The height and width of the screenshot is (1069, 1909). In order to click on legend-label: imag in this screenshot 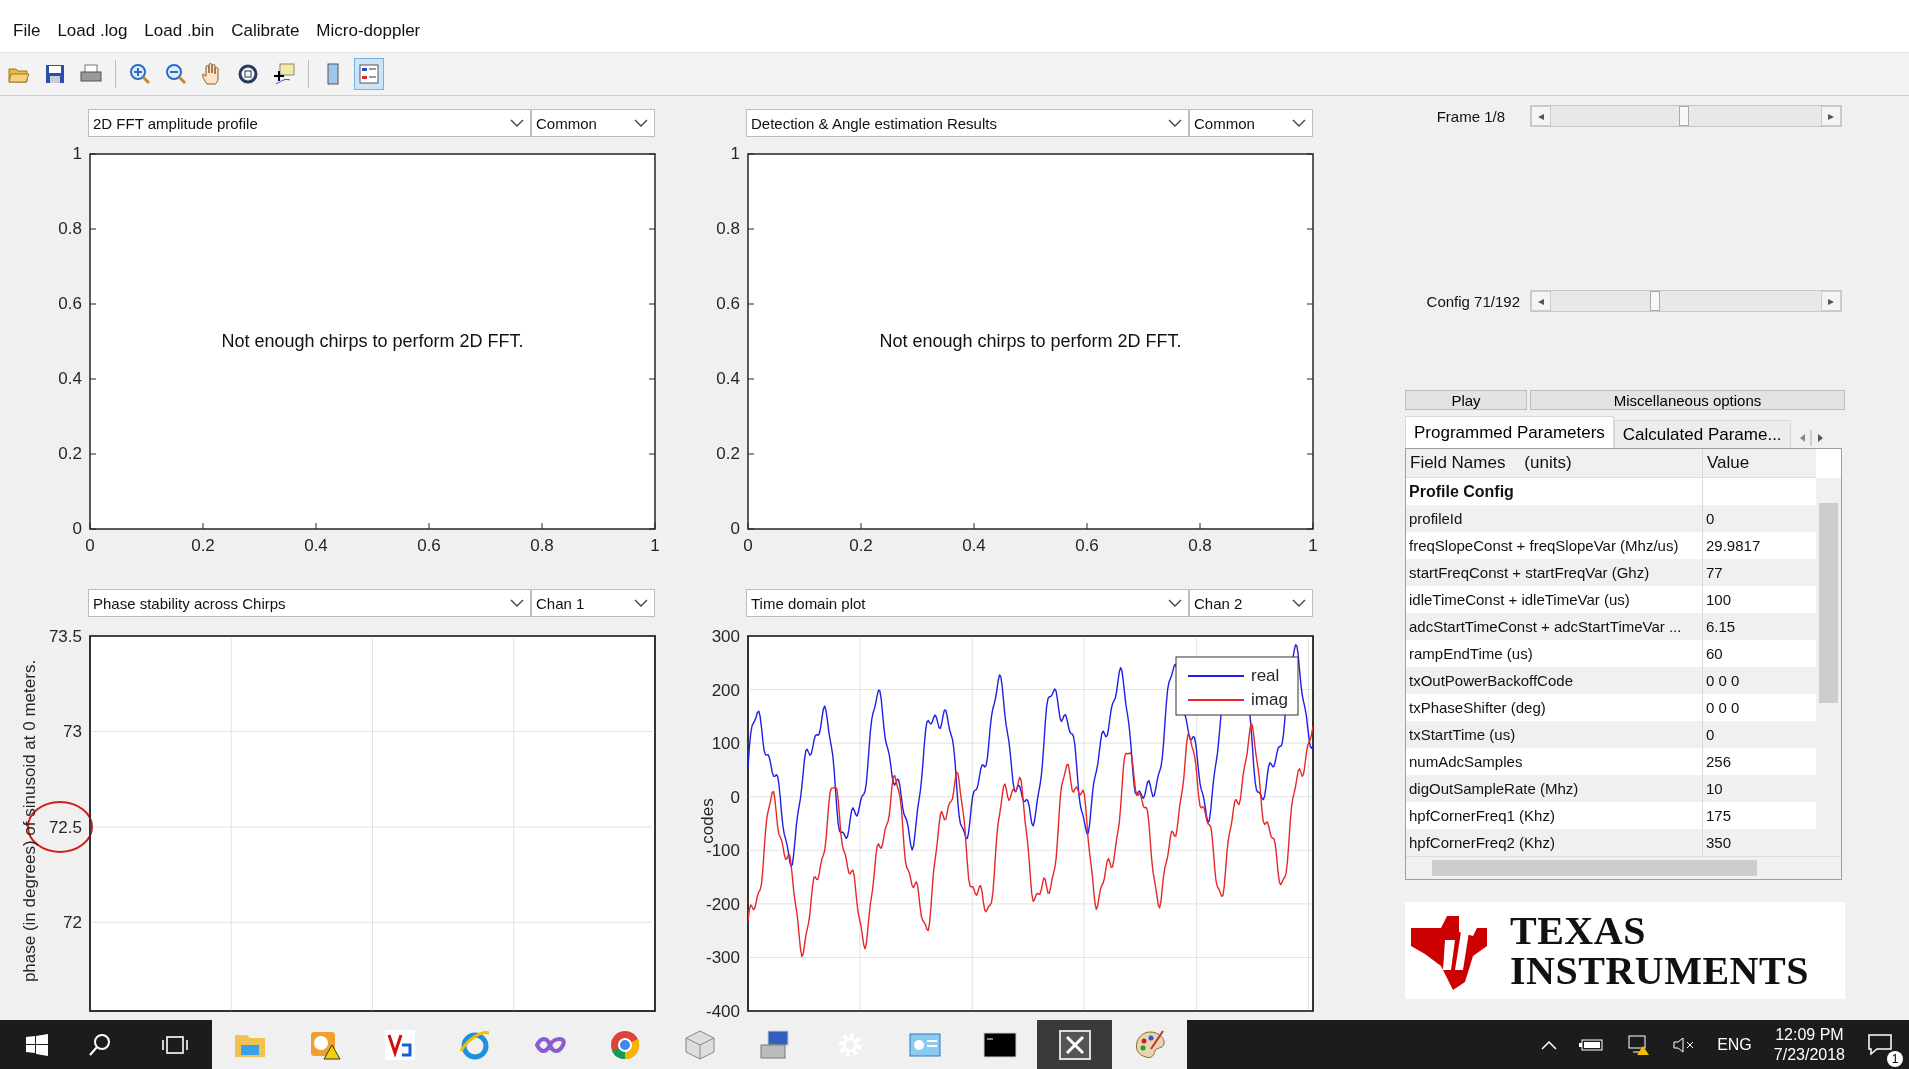, I will do `click(1269, 699)`.